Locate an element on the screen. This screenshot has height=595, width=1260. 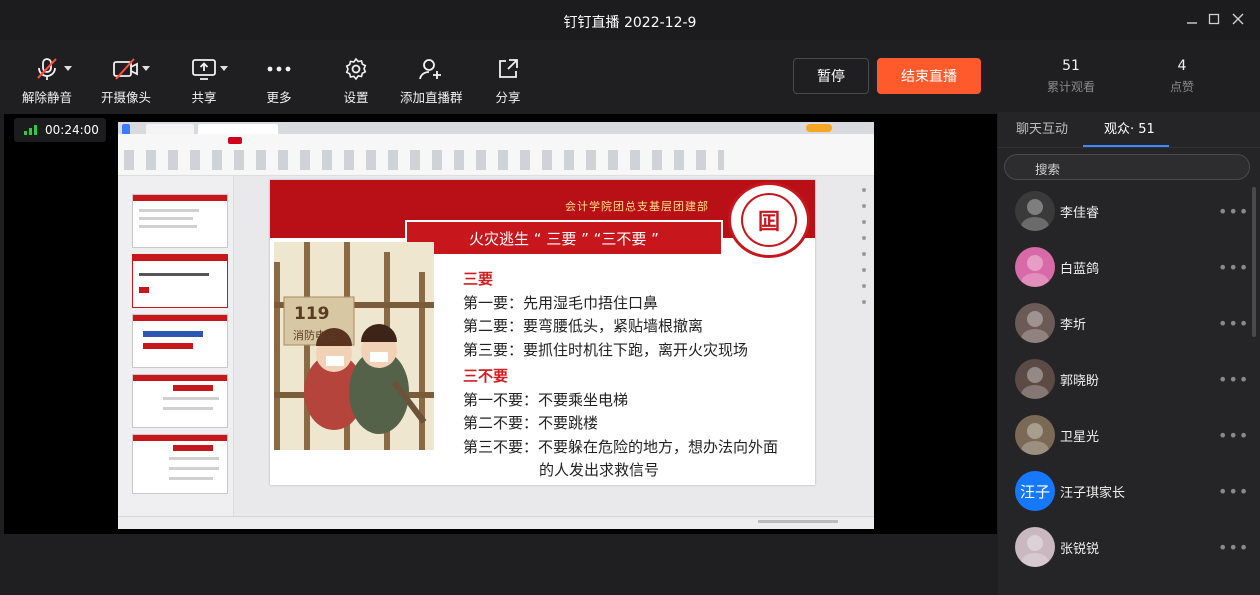
more-button: 更多 is located at coordinates (279, 81).